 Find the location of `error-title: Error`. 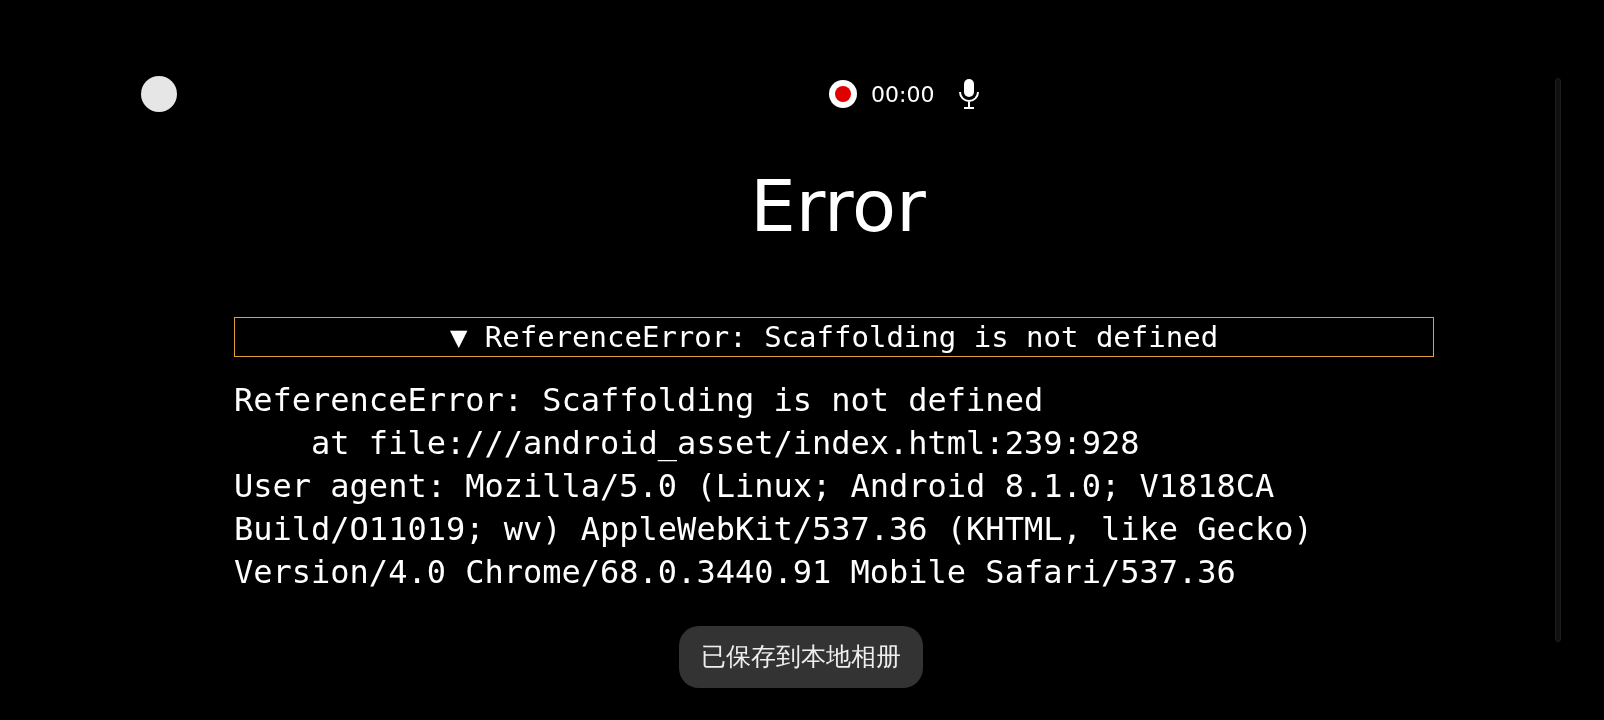

error-title: Error is located at coordinates (838, 206).